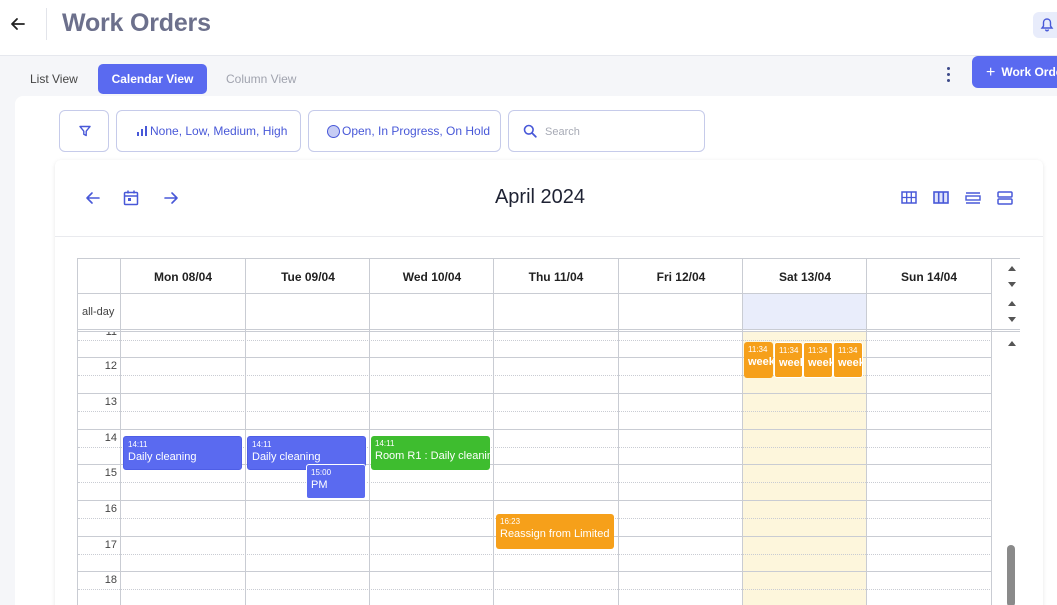 This screenshot has height=605, width=1057. I want to click on next-arrow-icon, so click(171, 198).